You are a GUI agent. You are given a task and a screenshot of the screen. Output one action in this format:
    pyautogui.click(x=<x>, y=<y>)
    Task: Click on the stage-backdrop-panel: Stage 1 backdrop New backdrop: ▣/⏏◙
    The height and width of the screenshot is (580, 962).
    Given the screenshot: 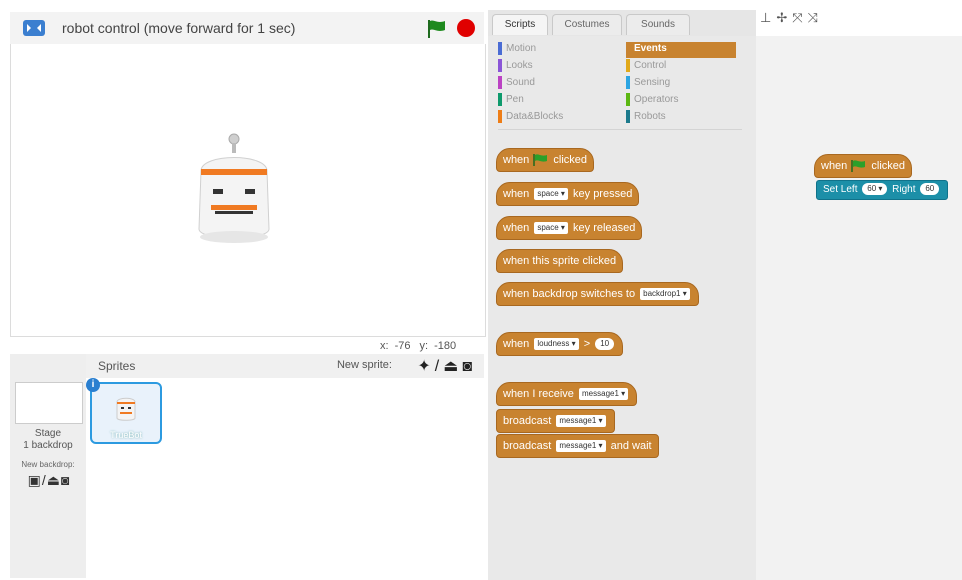 What is the action you would take?
    pyautogui.click(x=48, y=466)
    